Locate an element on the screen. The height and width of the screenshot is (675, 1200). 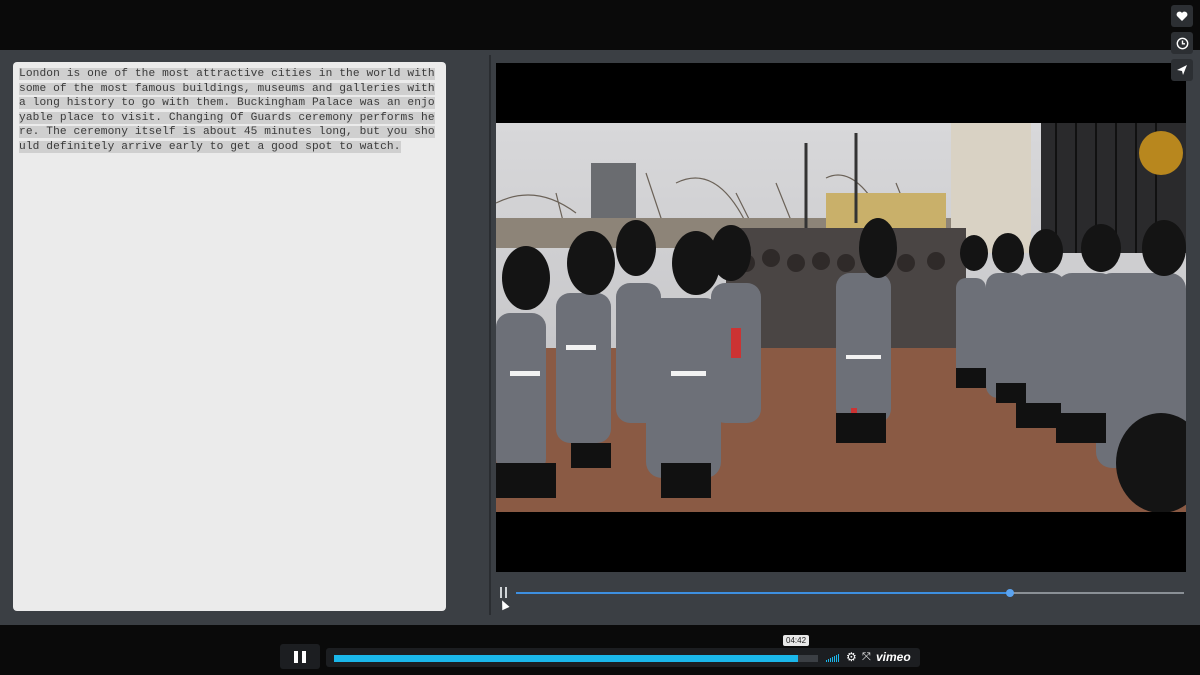
watch-later-button is located at coordinates (1182, 43).